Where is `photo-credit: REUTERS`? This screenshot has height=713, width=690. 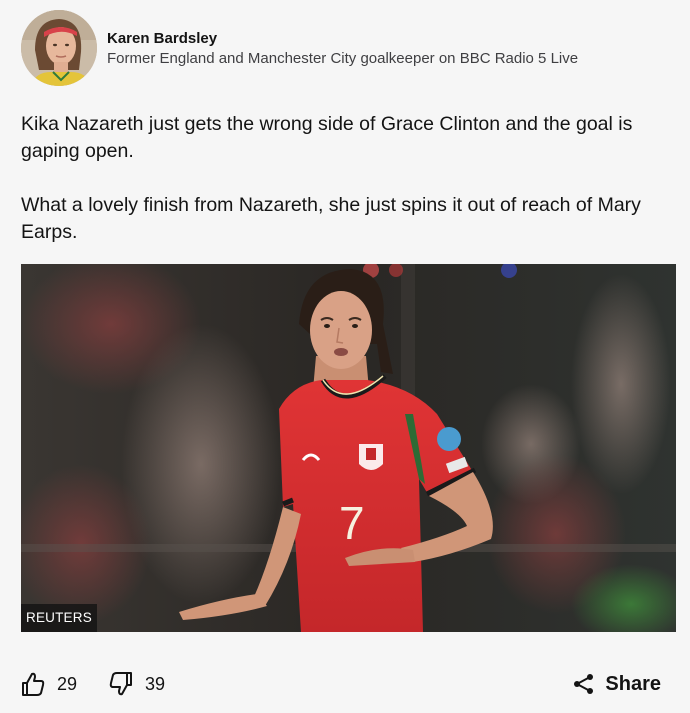 photo-credit: REUTERS is located at coordinates (59, 618).